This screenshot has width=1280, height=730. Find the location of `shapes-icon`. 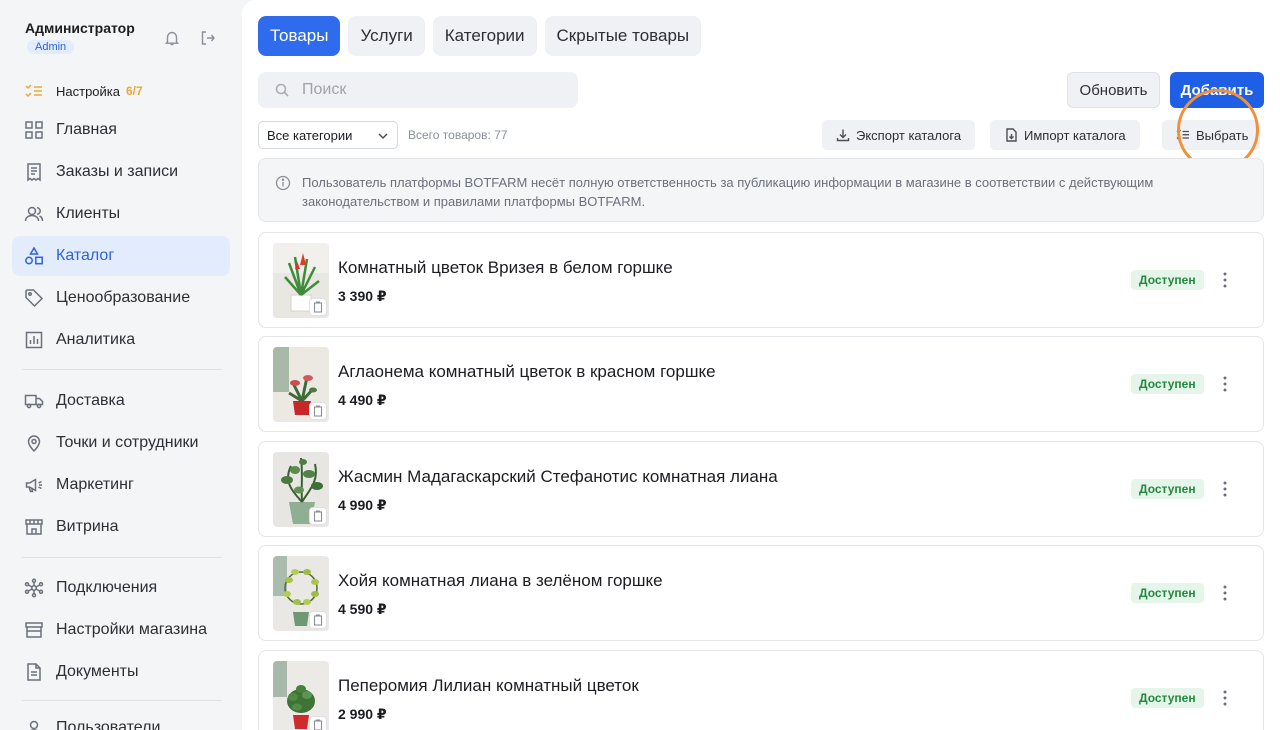

shapes-icon is located at coordinates (34, 256).